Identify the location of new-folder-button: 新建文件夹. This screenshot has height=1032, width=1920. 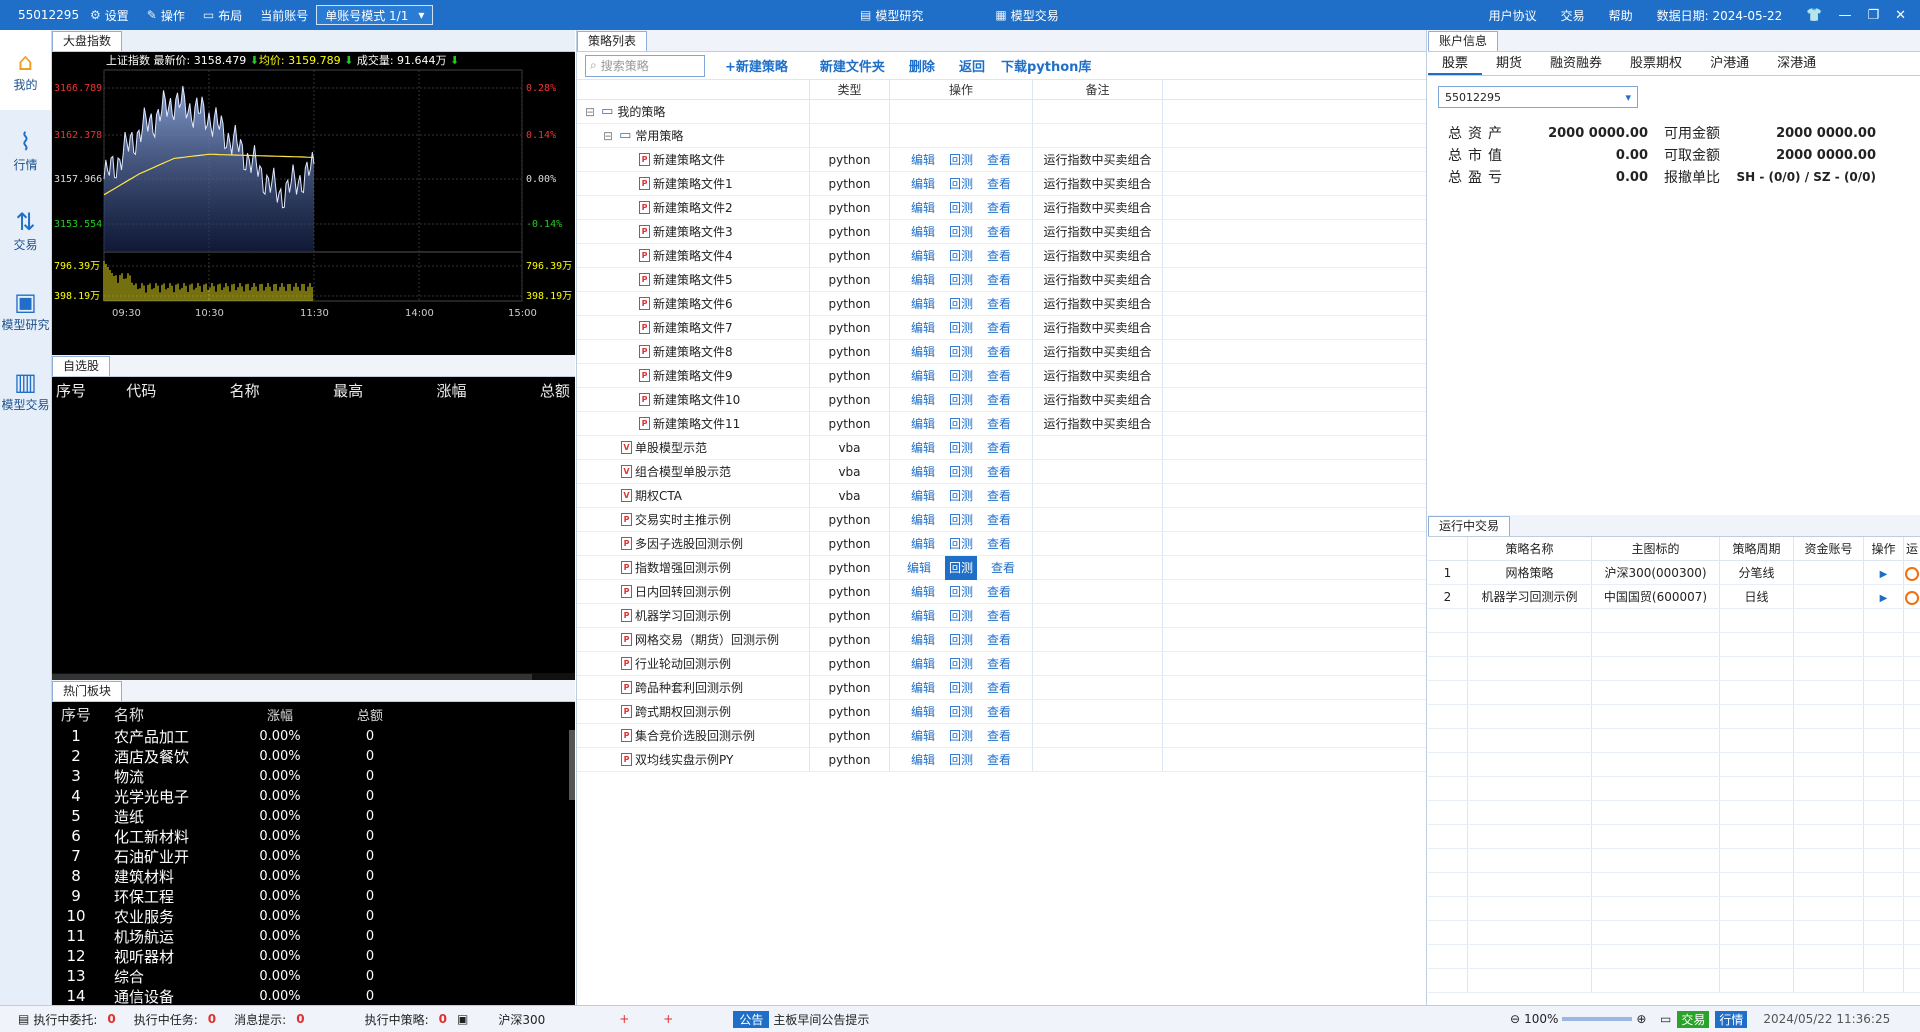
(852, 65).